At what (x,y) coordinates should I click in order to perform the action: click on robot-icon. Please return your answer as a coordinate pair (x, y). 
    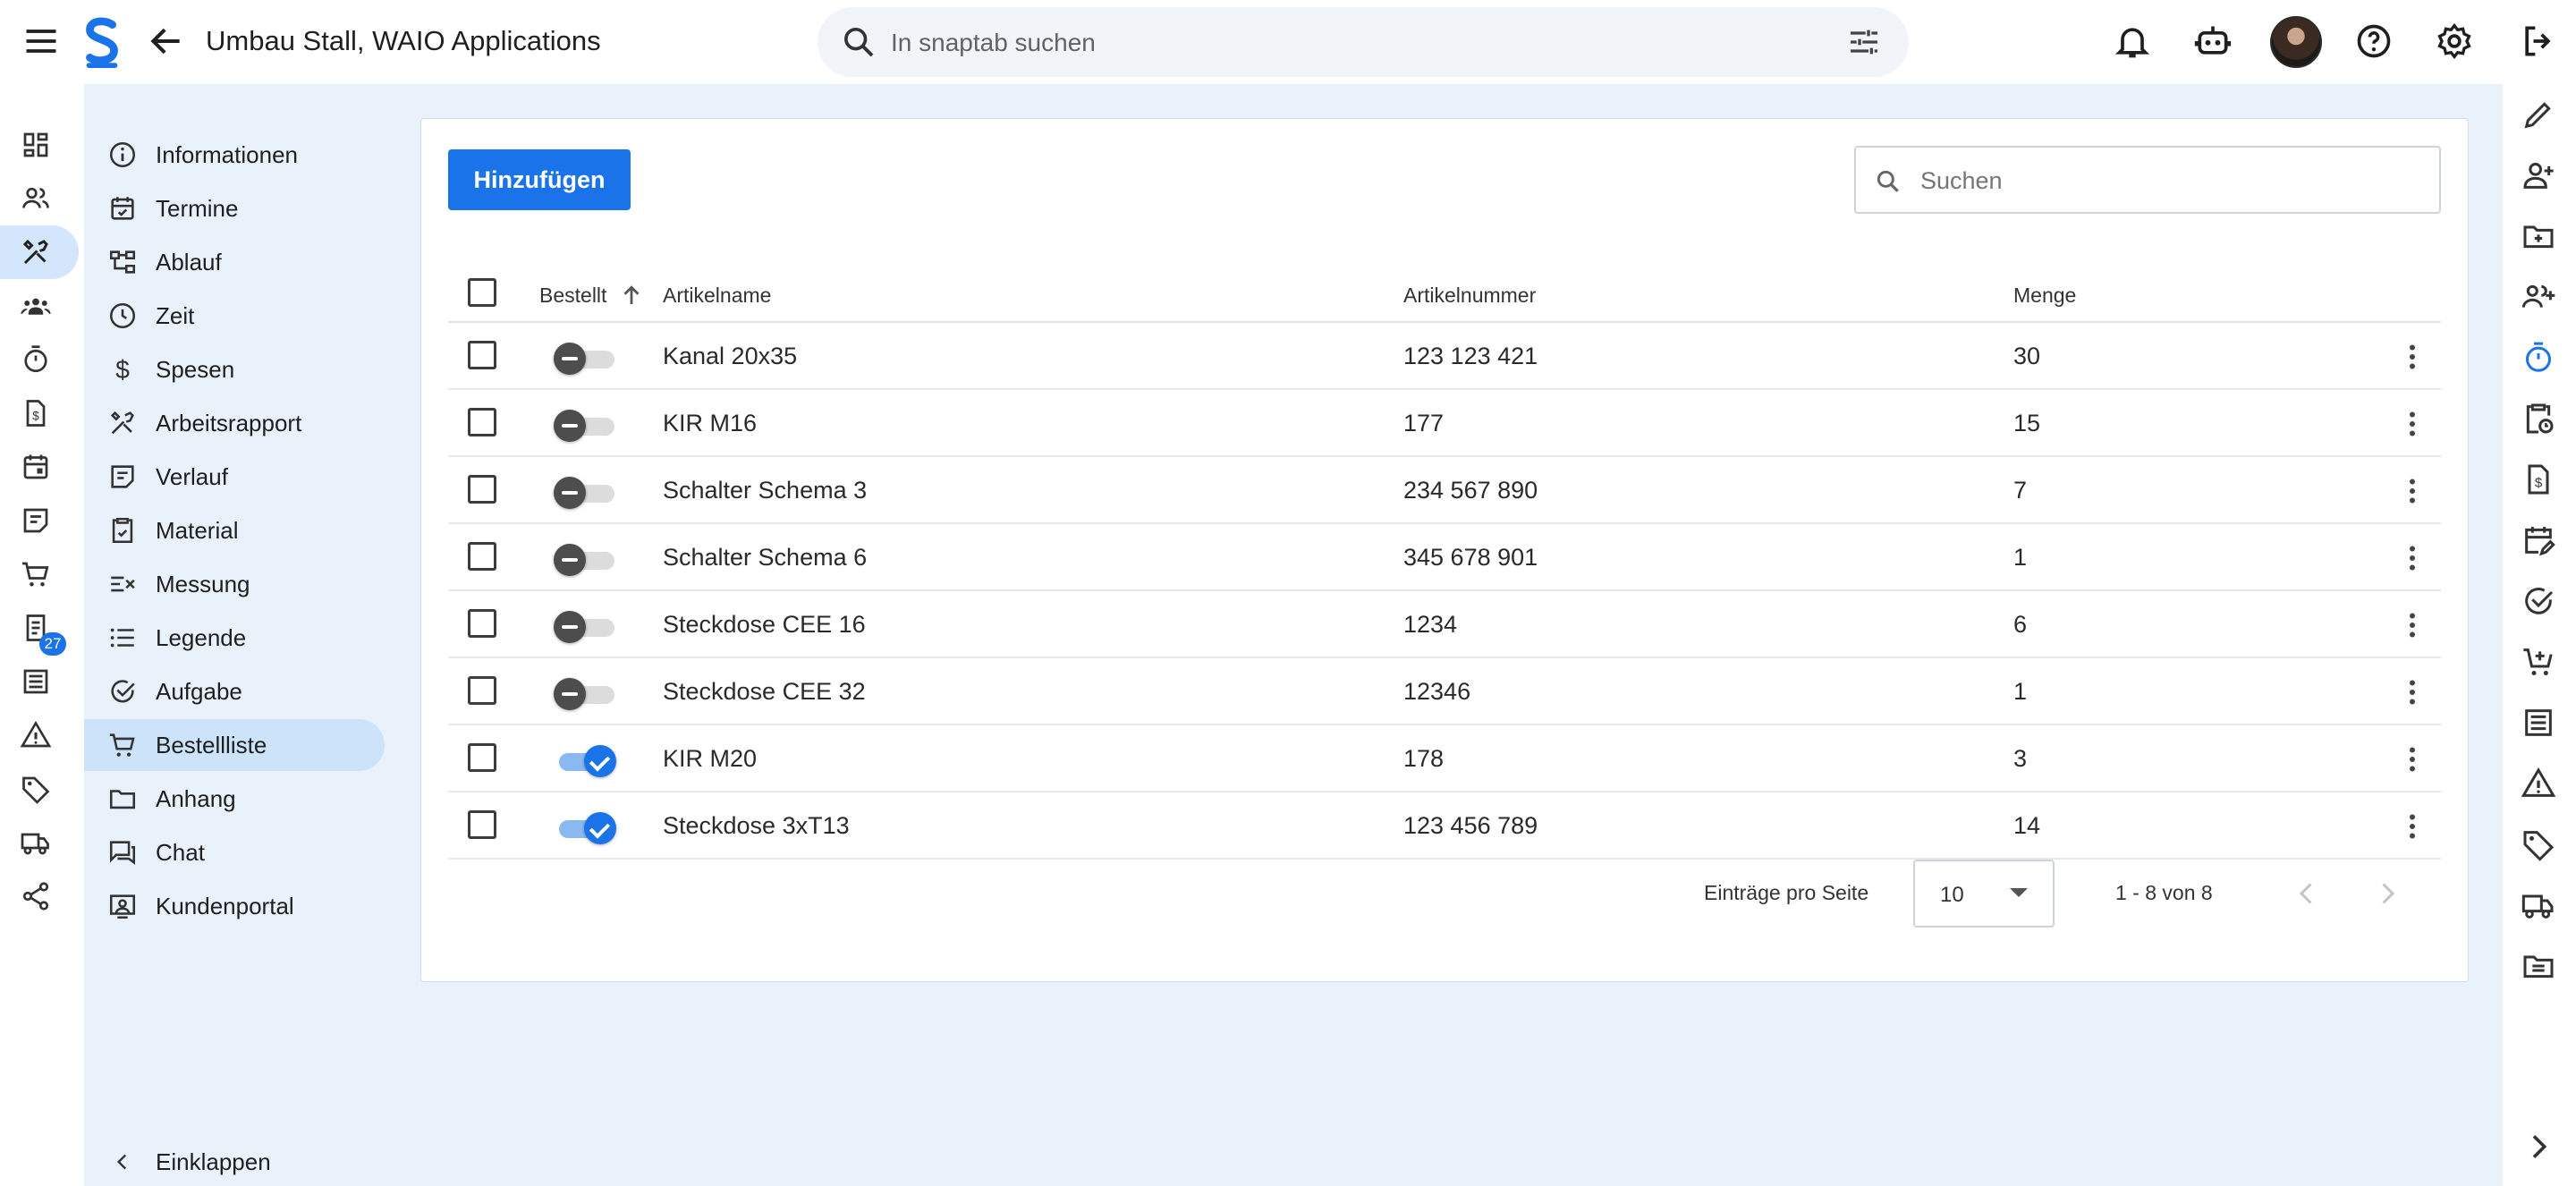
    Looking at the image, I should click on (2213, 41).